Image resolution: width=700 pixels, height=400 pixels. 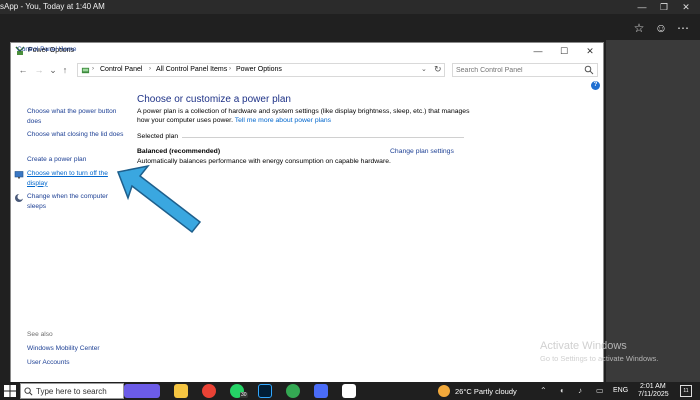 I want to click on sidebar-item-mobility-center: Windows Mobility Center, so click(x=77, y=349).